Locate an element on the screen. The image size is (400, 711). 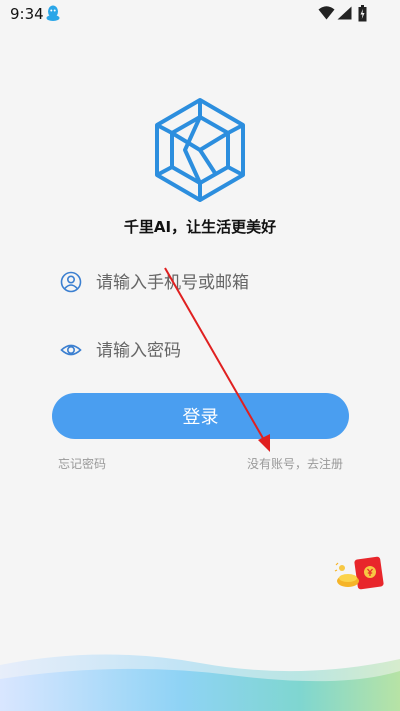
password-field is located at coordinates (210, 351).